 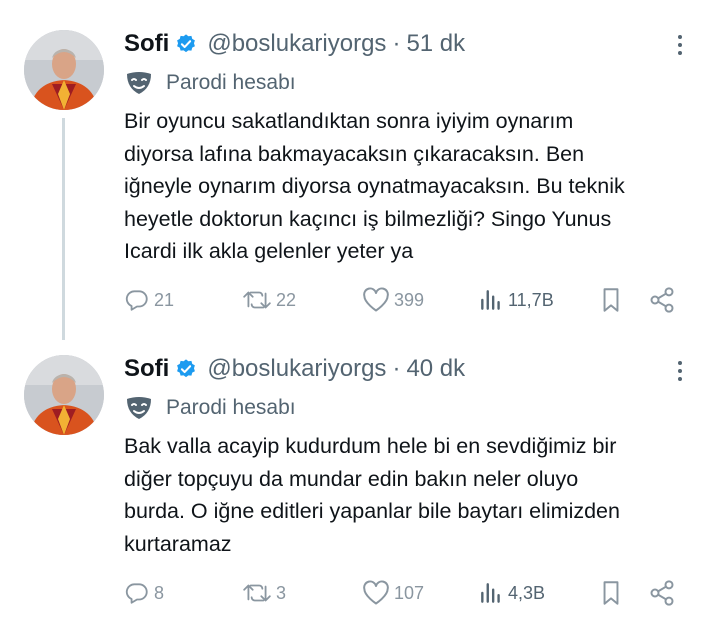 What do you see at coordinates (164, 299) in the screenshot?
I see `reply-count: 21` at bounding box center [164, 299].